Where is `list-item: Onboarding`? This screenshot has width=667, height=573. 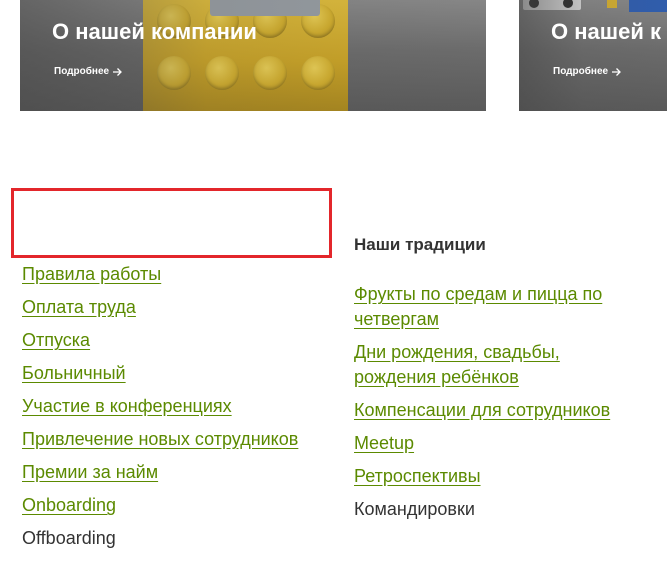
list-item: Onboarding is located at coordinates (182, 505).